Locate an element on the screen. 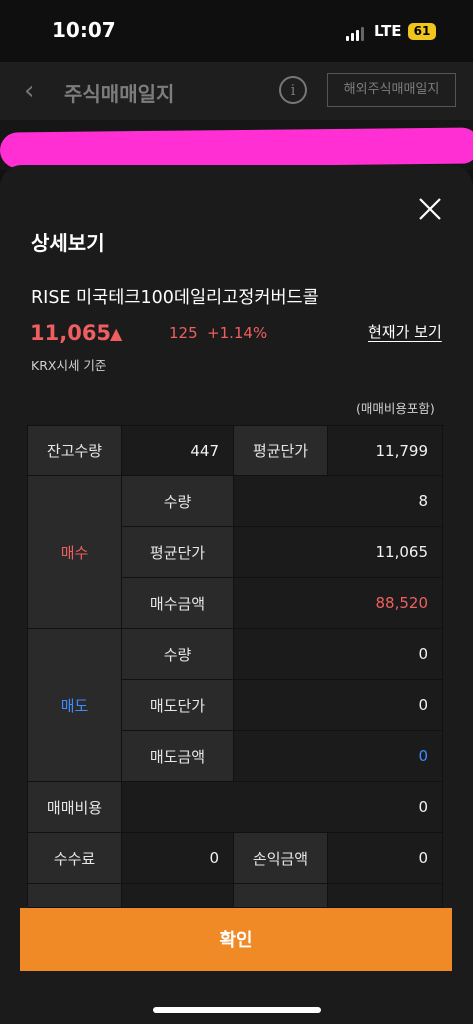 The width and height of the screenshot is (473, 1024). overseas-journal-button: 해외주식매매일지 is located at coordinates (391, 90).